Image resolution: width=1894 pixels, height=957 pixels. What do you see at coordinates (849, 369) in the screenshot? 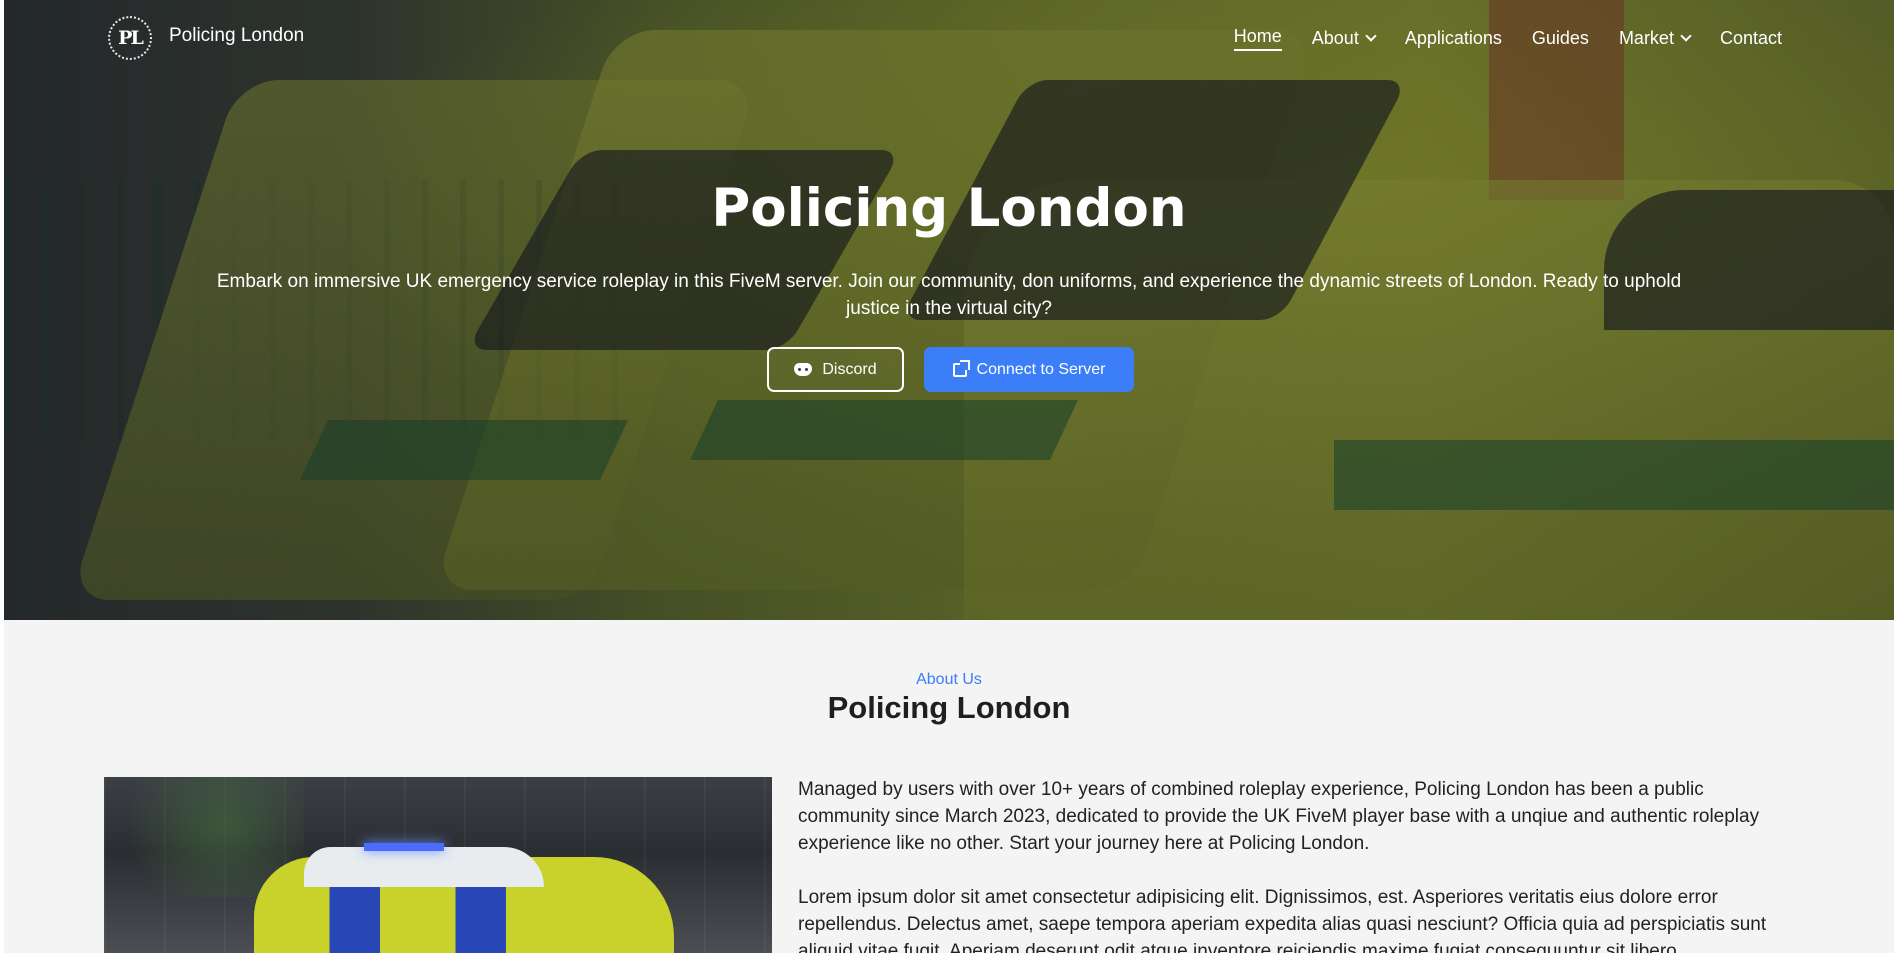
I see `discord-button-label: Discord` at bounding box center [849, 369].